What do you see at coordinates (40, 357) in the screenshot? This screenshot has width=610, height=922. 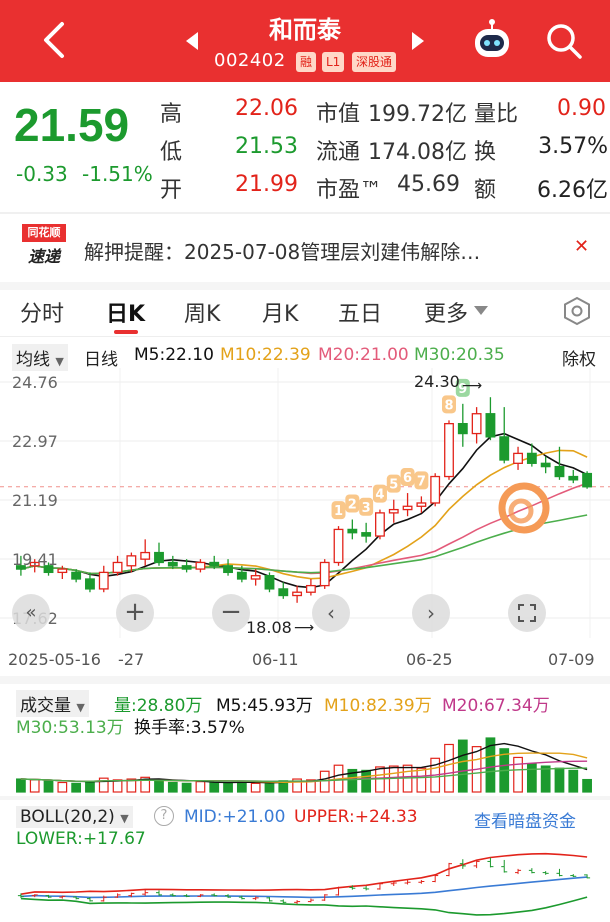 I see `ma-type-select: 均线 ▼` at bounding box center [40, 357].